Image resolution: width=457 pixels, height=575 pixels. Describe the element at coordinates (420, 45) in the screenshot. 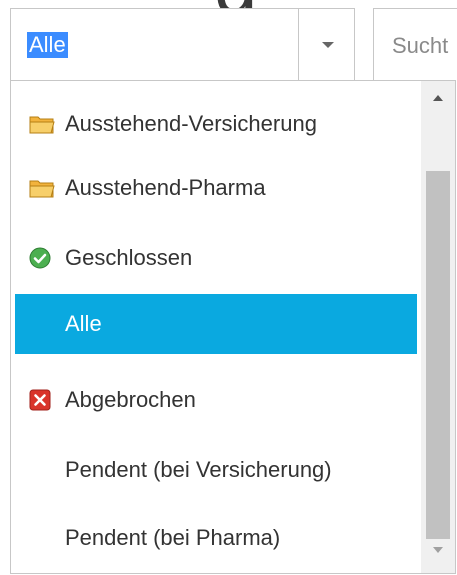

I see `search-placeholder: Sucht` at that location.